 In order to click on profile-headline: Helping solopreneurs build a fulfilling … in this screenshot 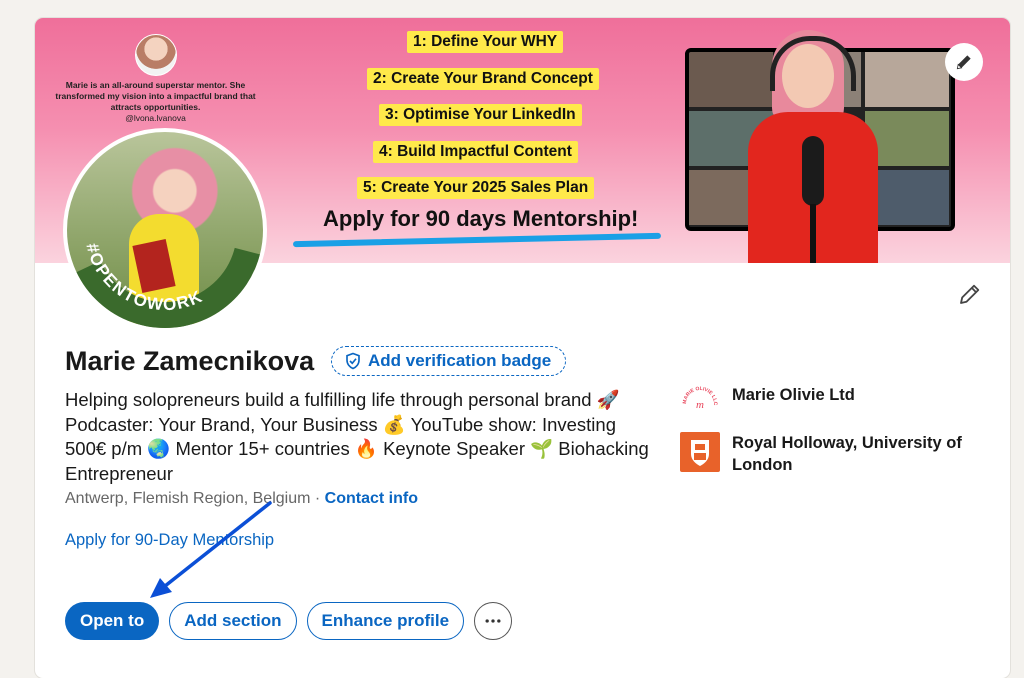, I will do `click(357, 436)`.